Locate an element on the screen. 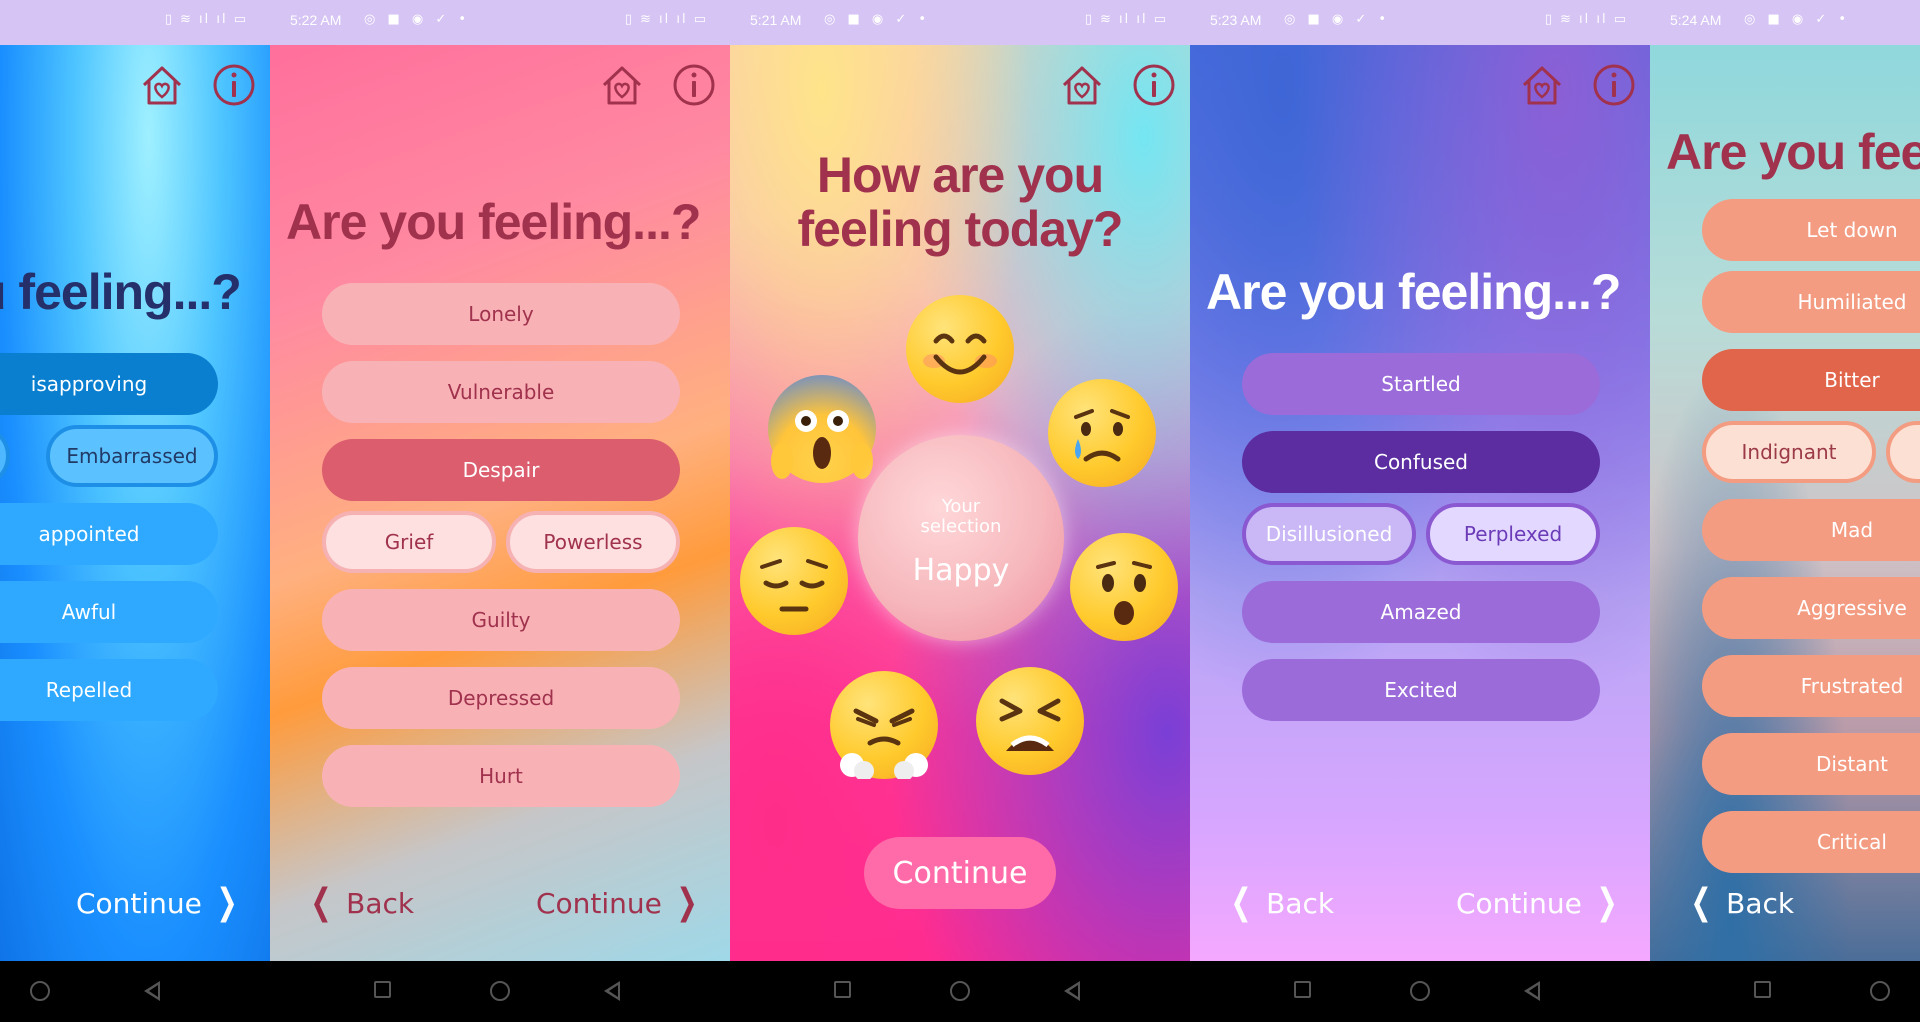 The width and height of the screenshot is (1920, 1022). page-title: How are you feeling today? is located at coordinates (960, 202).